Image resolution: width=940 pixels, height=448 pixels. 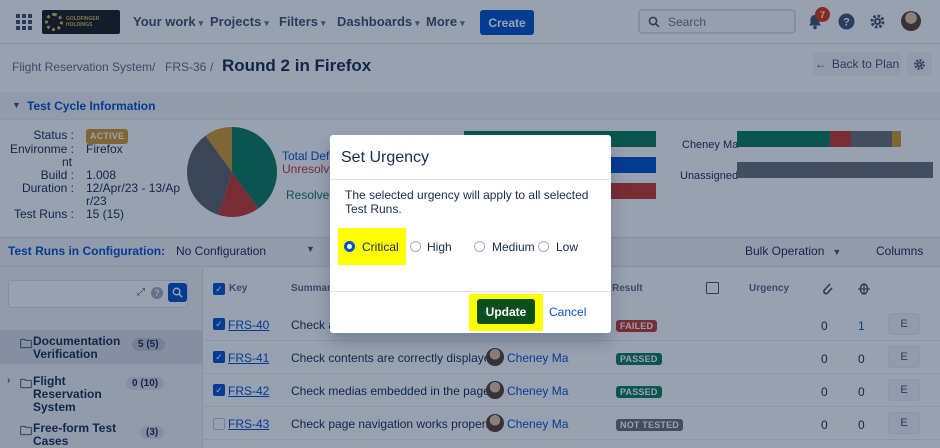 What do you see at coordinates (385, 157) in the screenshot?
I see `dialog-title: Set Urgency` at bounding box center [385, 157].